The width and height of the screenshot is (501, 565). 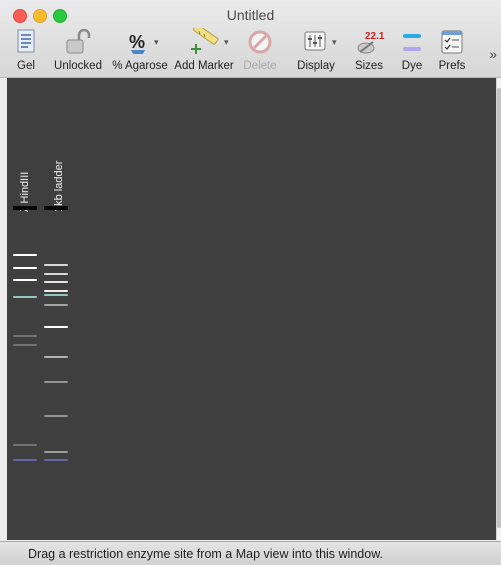 I want to click on toolbar-overflow-icon: », so click(x=493, y=54).